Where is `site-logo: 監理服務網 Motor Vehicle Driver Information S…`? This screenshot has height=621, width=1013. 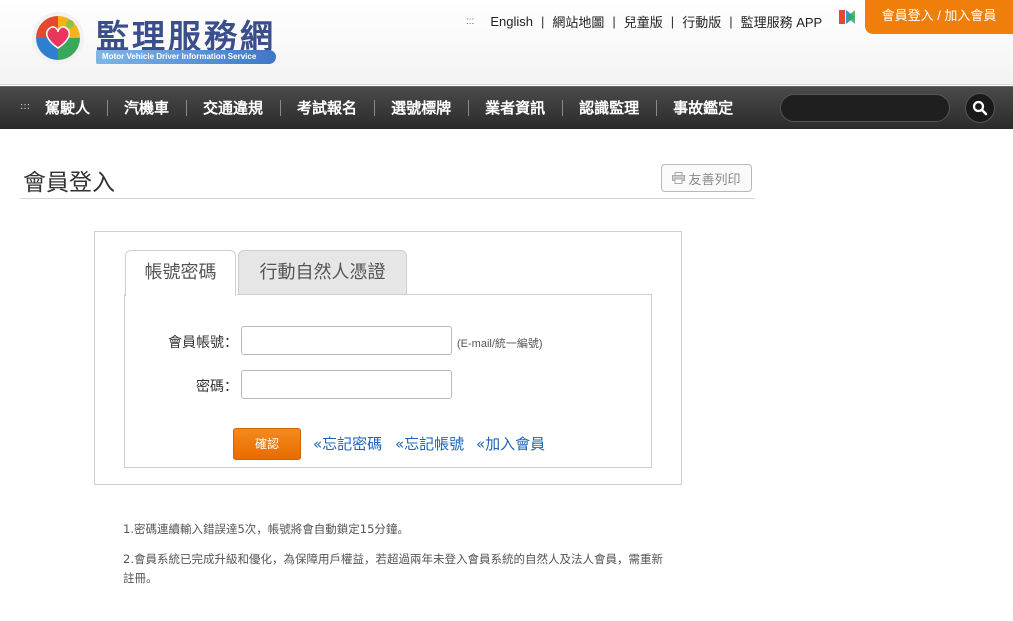
site-logo: 監理服務網 Motor Vehicle Driver Information S… is located at coordinates (155, 39).